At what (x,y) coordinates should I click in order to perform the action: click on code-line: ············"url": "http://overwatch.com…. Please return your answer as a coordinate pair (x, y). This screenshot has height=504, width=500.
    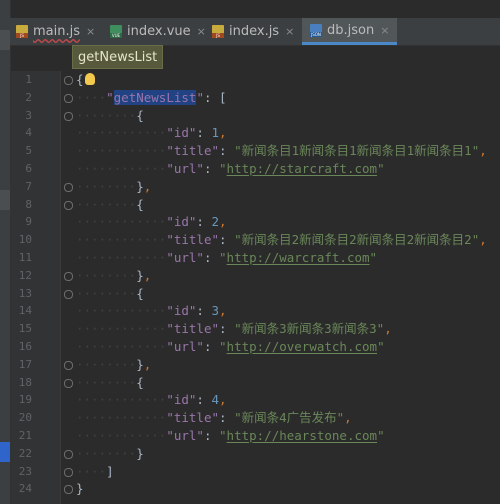
    Looking at the image, I should click on (230, 346).